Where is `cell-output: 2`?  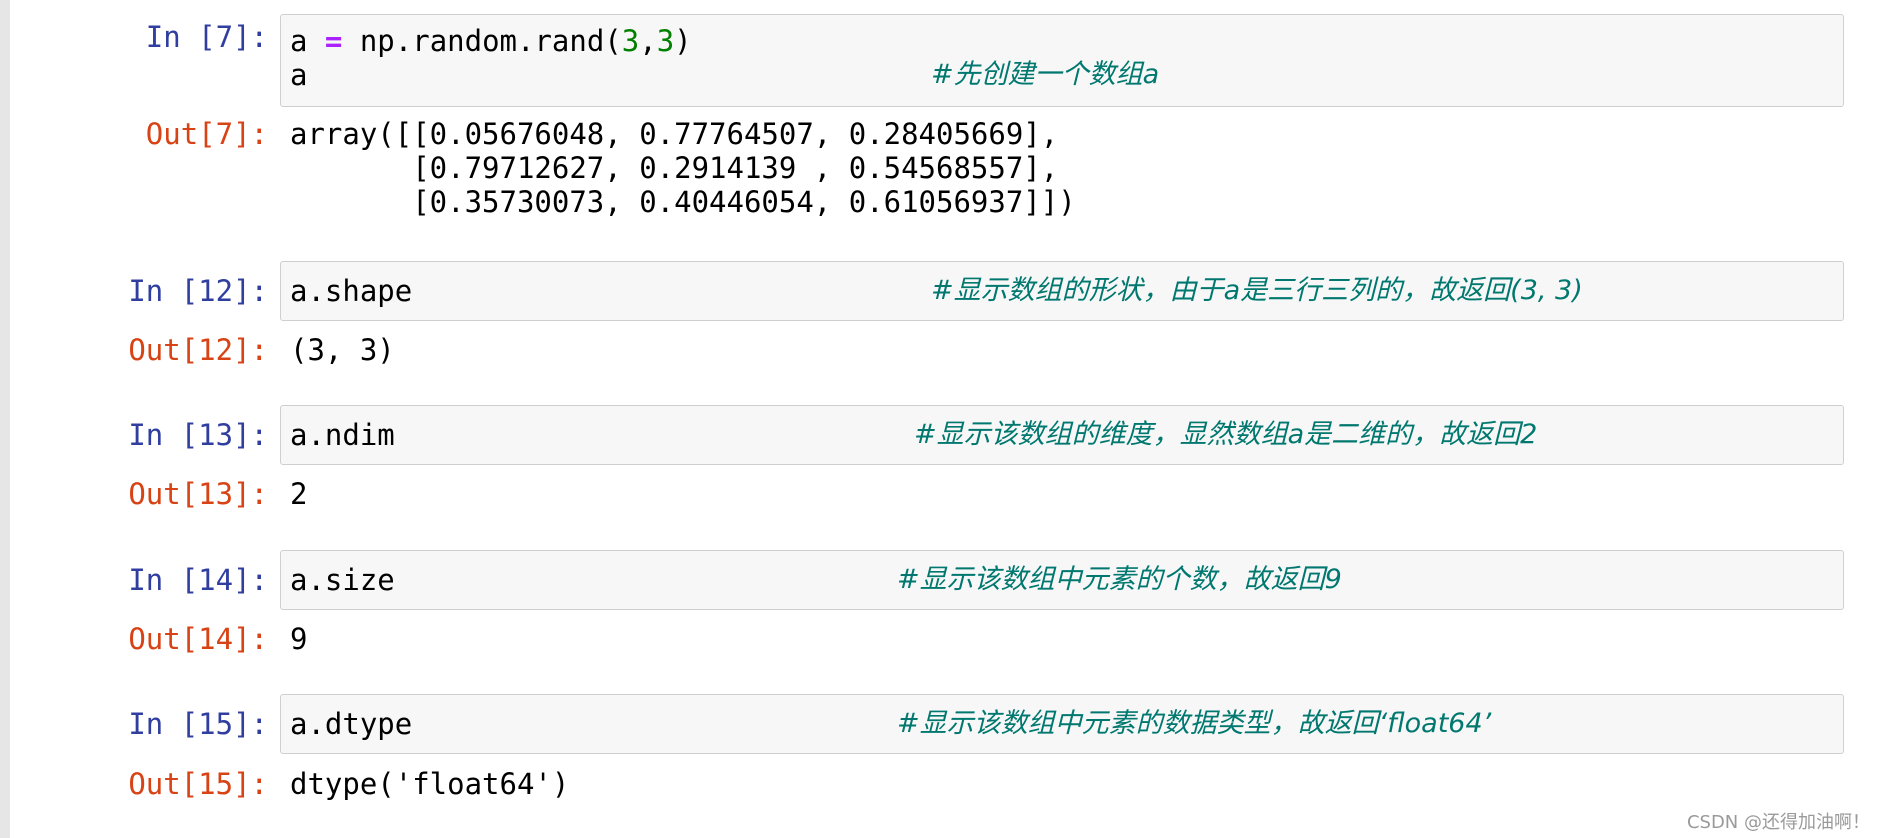 cell-output: 2 is located at coordinates (299, 494).